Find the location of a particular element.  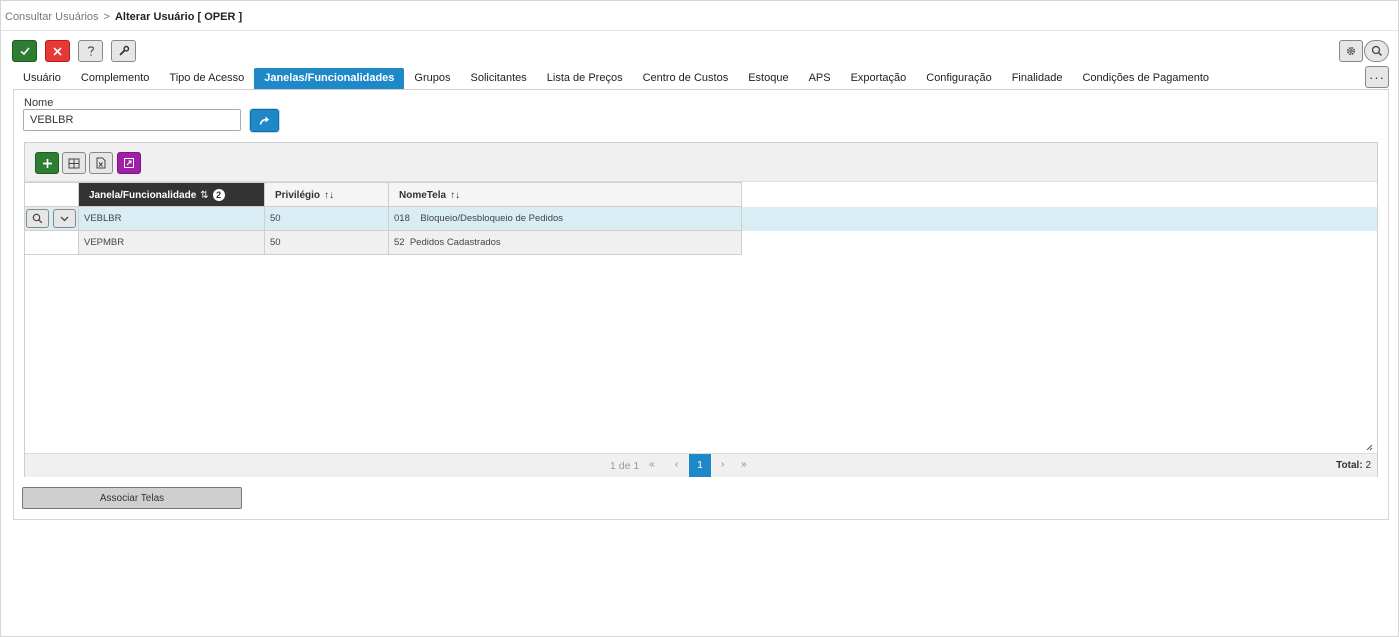

tab-tipo-de-acesso: Tipo de Acesso is located at coordinates (206, 78).